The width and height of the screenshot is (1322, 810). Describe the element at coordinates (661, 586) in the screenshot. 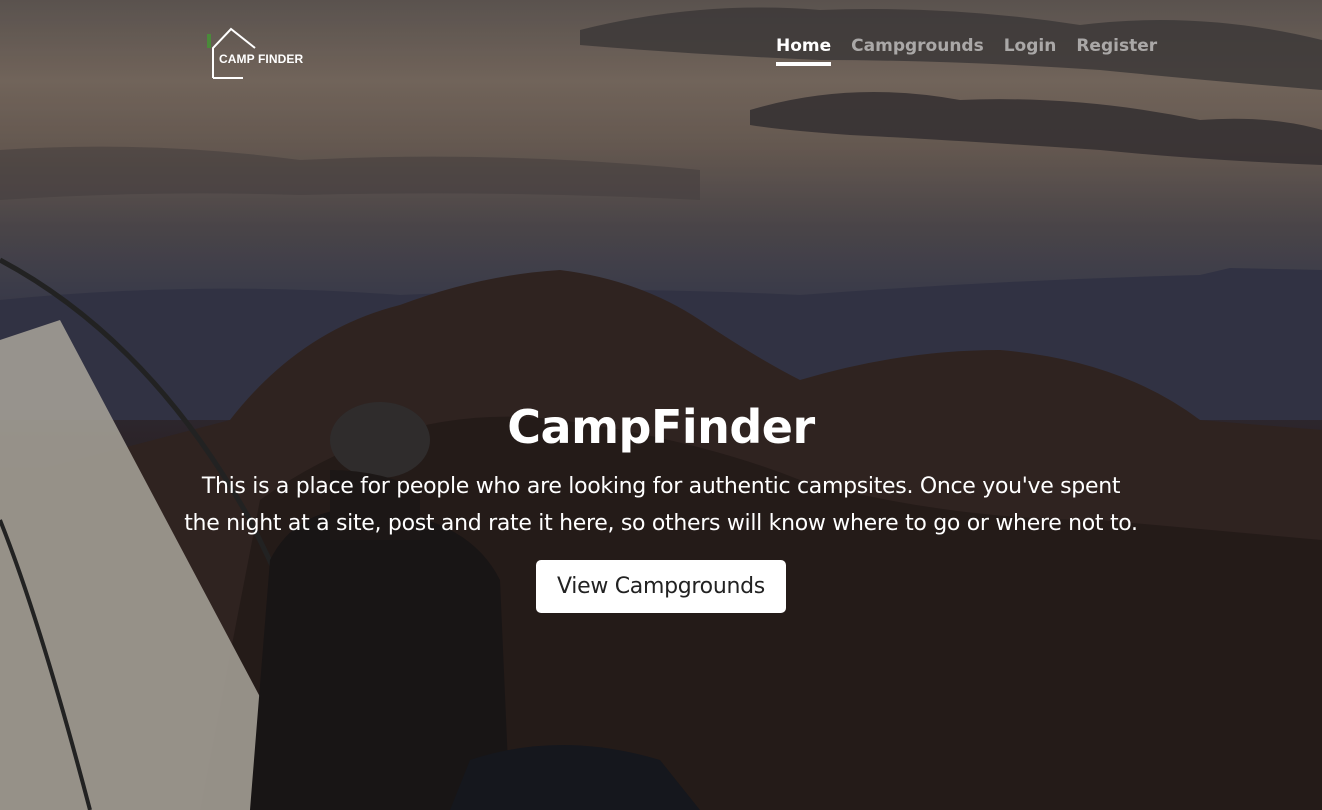

I see `view-campgrounds-button: View Campgrounds` at that location.